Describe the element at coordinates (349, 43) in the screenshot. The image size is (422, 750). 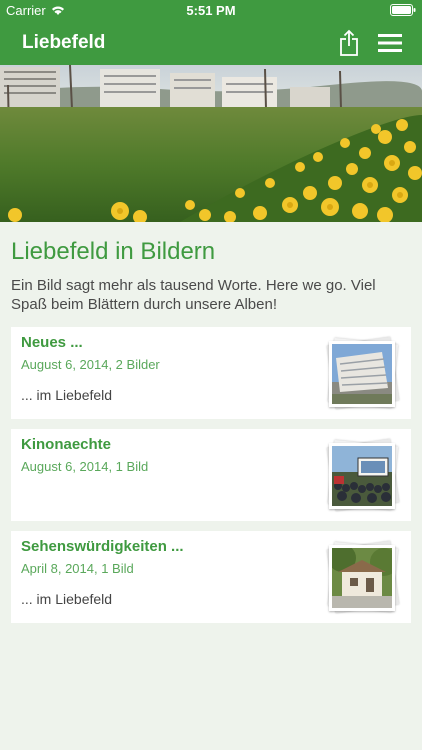
I see `share-icon` at that location.